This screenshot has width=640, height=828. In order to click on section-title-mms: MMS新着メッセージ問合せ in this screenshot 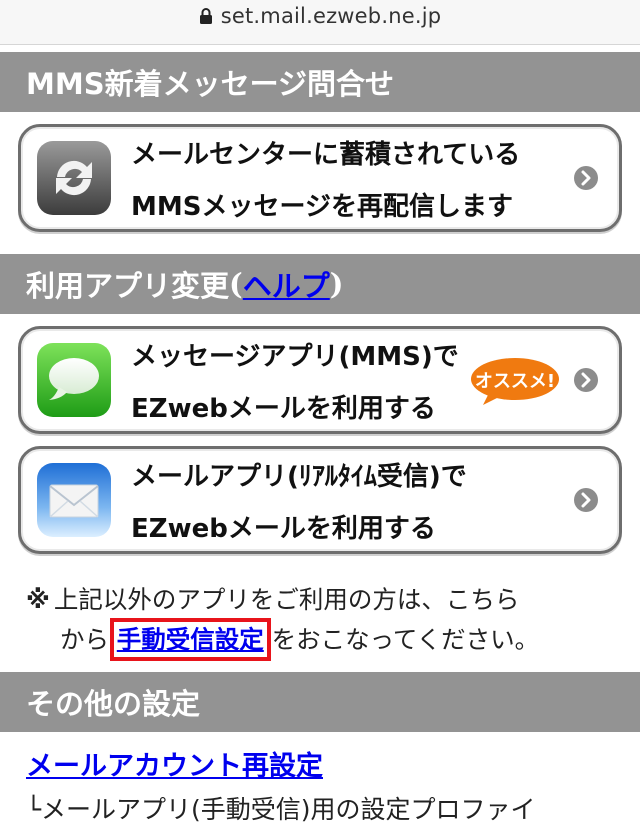, I will do `click(210, 84)`.